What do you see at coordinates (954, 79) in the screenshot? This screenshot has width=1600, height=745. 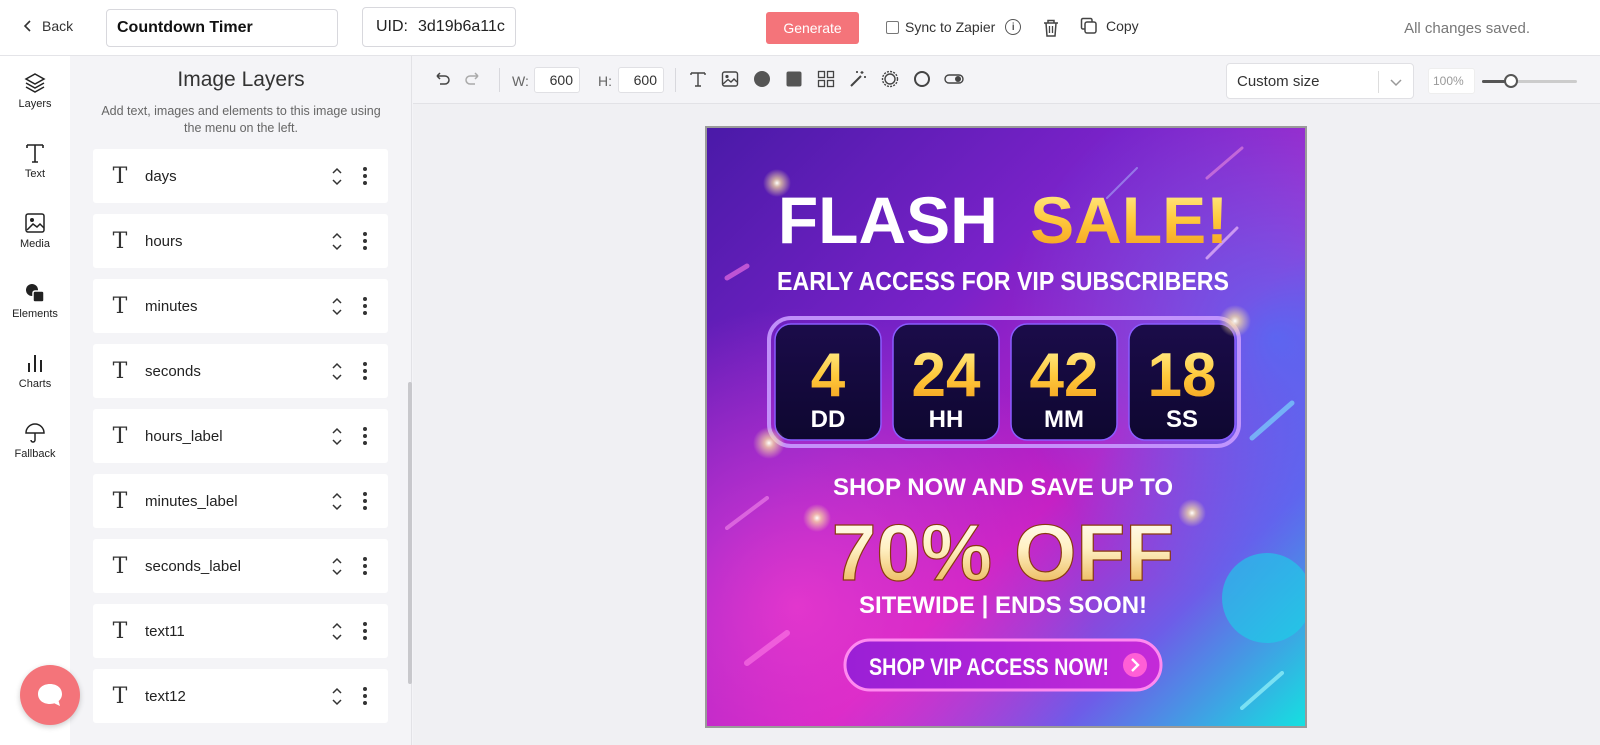 I see `add-toggle-button` at bounding box center [954, 79].